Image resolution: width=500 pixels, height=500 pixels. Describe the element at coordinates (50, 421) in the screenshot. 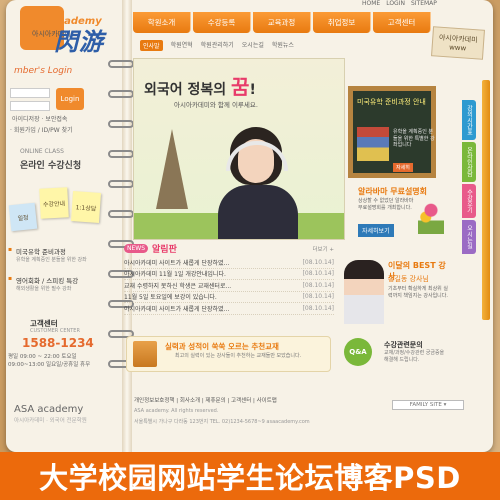

I see `footer-sub: 아시아카데미 · 외국어 전문학원` at that location.